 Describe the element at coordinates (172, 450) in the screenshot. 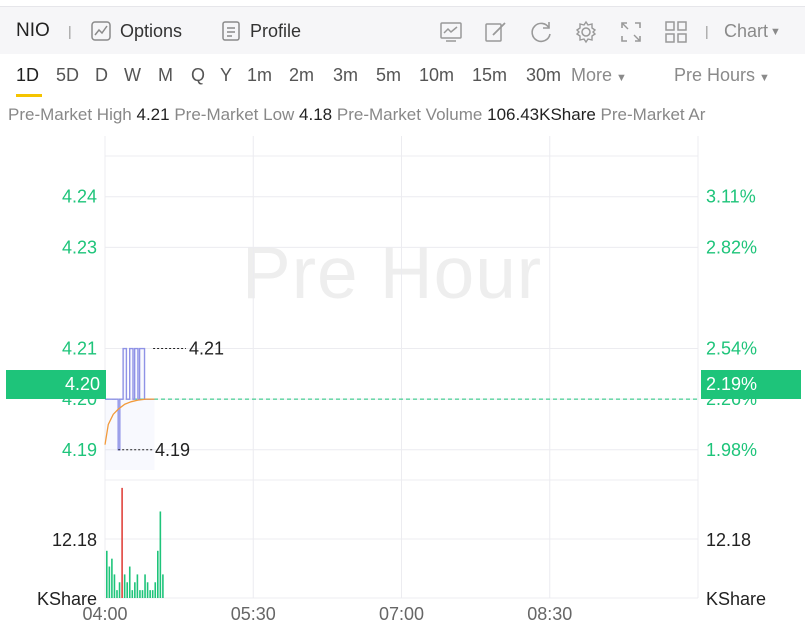

I see `min-price-label: 4.19` at that location.